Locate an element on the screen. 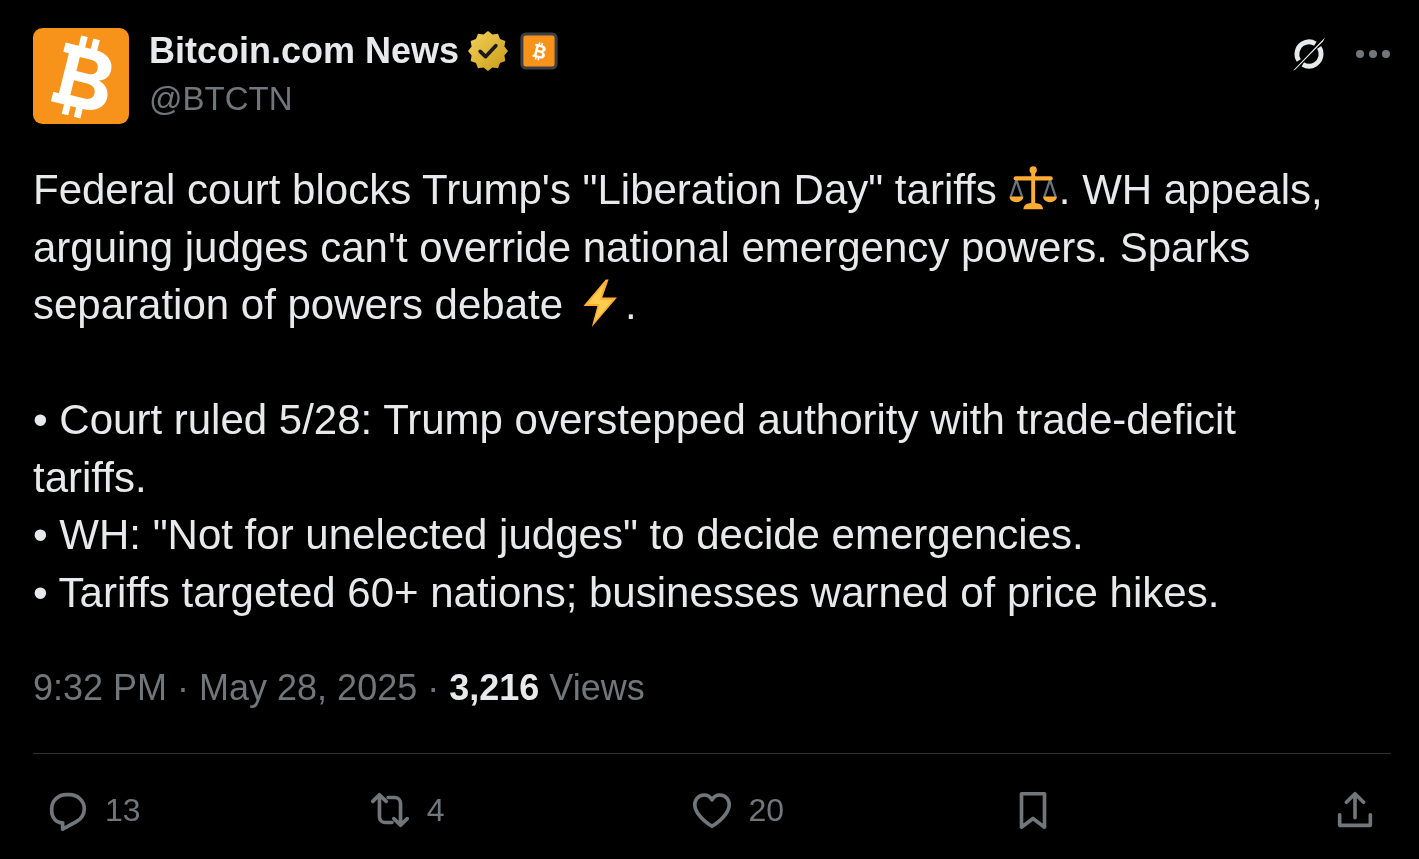 The height and width of the screenshot is (859, 1419). more-button is located at coordinates (1373, 54).